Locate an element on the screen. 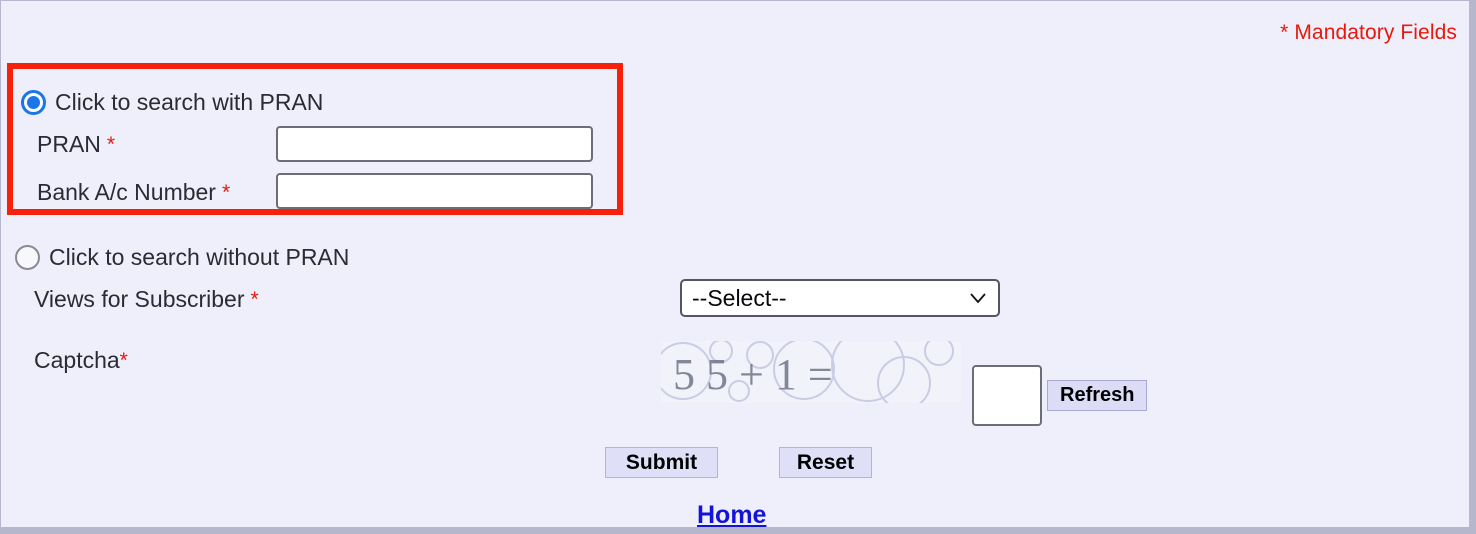 The height and width of the screenshot is (534, 1476). radio-with-pran-icon is located at coordinates (33, 102).